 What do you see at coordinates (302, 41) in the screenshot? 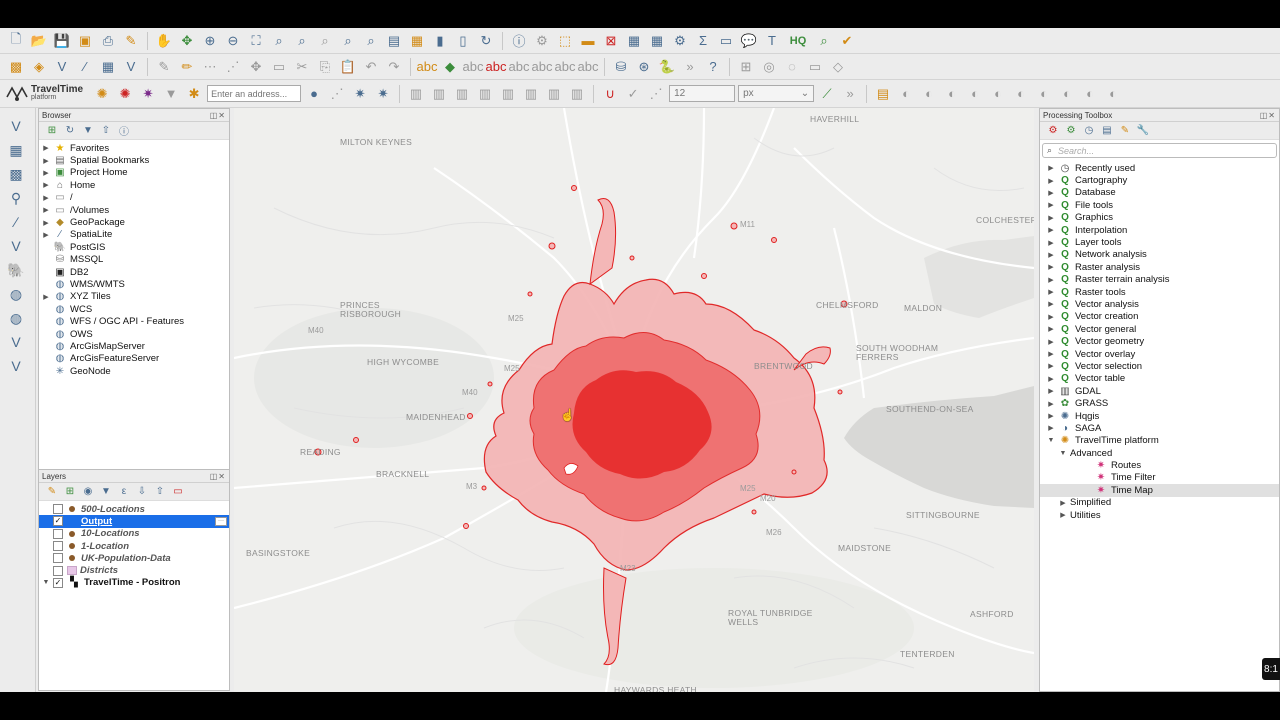
I see `zoom-layer-icon: ⌕` at bounding box center [302, 41].